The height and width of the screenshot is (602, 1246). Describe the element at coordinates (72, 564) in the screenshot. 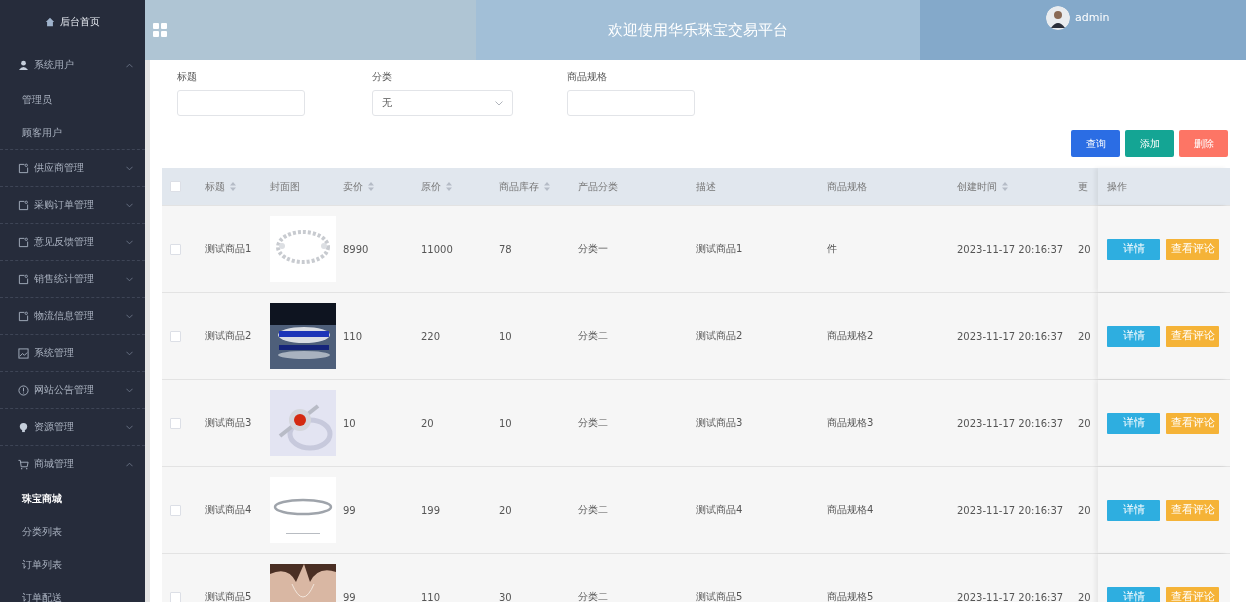

I see `menu-item: 订单列表` at that location.